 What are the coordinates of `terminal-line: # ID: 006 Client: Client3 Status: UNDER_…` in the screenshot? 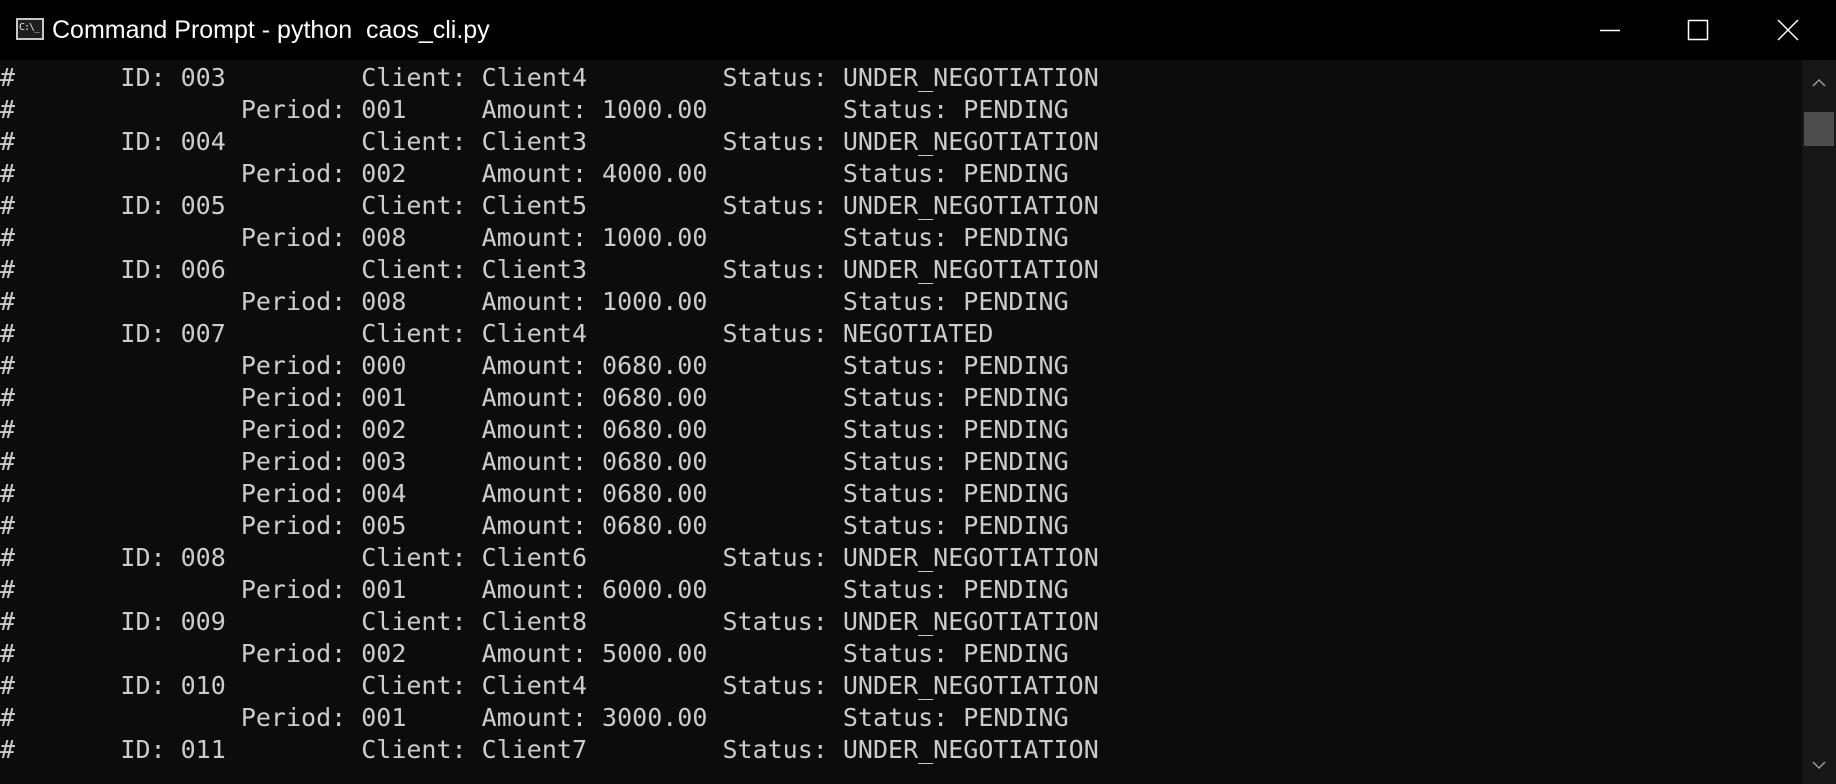 It's located at (549, 269).